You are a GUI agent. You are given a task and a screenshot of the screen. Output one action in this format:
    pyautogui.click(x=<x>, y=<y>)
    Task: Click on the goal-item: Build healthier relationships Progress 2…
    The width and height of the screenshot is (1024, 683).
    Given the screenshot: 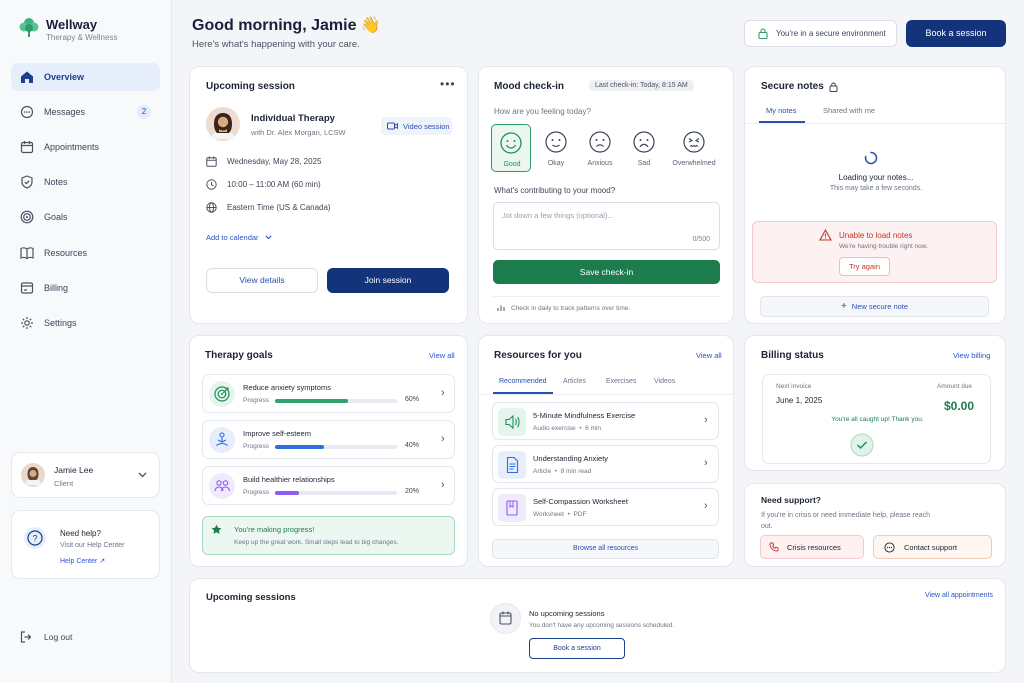 What is the action you would take?
    pyautogui.click(x=328, y=485)
    